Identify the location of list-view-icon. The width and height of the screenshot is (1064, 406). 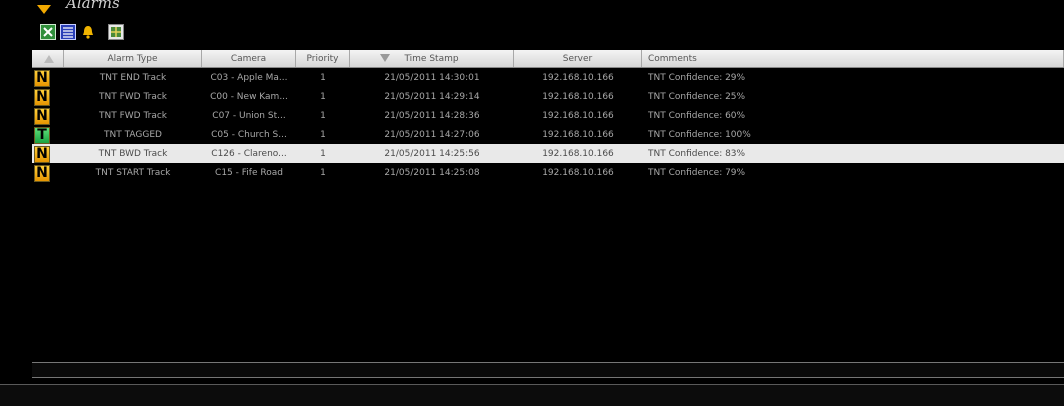
(68, 32).